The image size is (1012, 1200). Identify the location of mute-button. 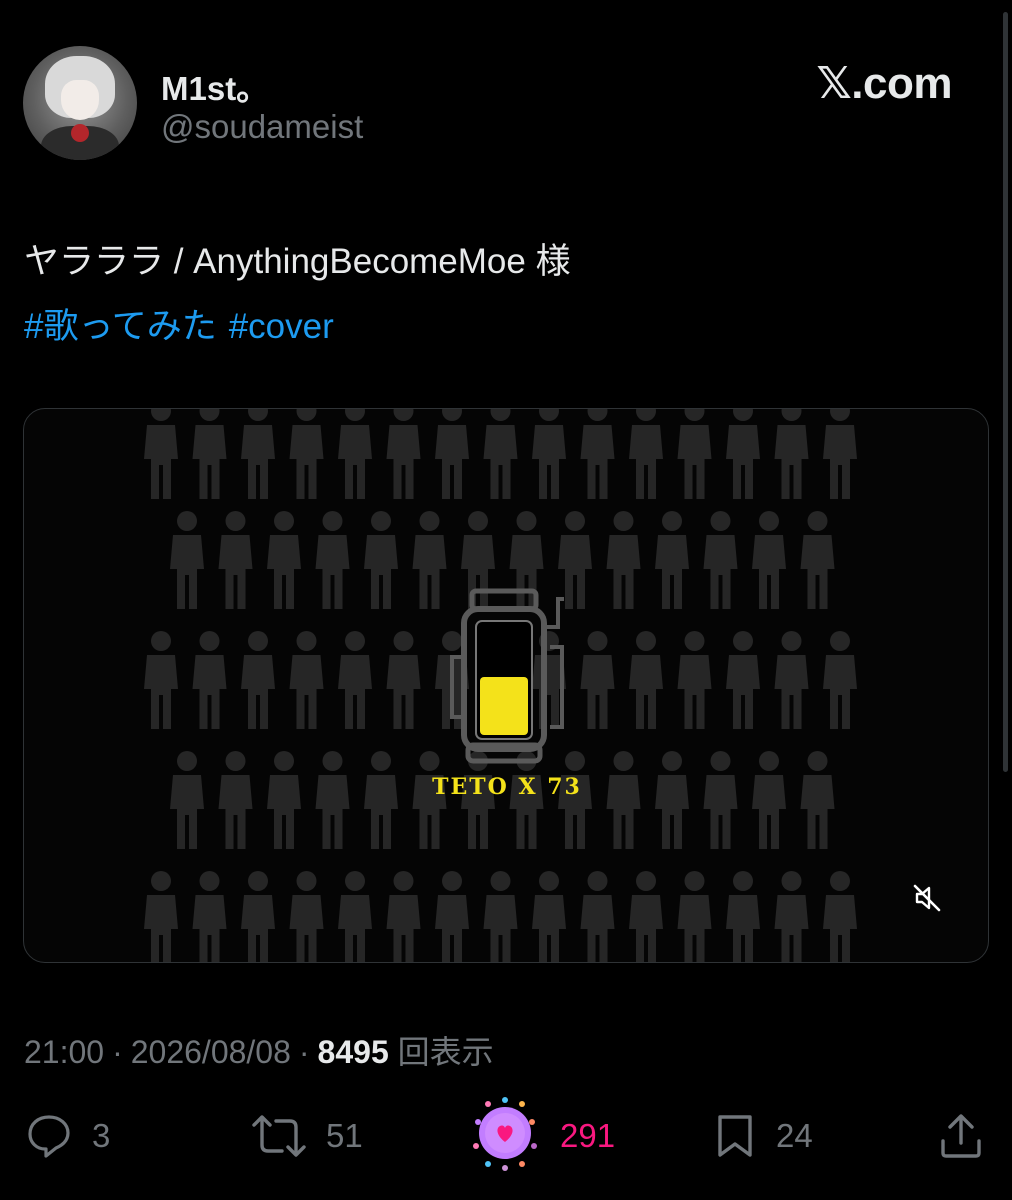
(932, 903).